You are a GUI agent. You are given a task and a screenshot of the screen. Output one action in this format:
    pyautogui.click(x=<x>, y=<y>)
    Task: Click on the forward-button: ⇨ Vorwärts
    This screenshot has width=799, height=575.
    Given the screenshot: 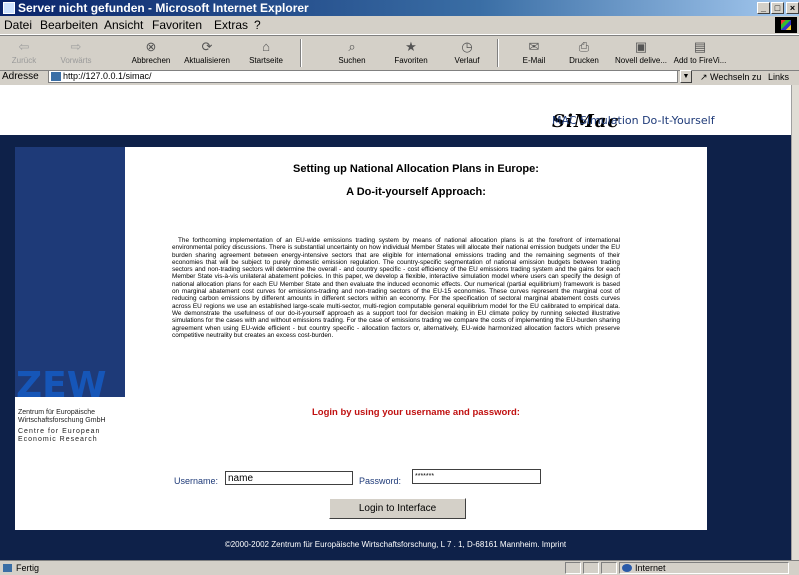 What is the action you would take?
    pyautogui.click(x=76, y=53)
    